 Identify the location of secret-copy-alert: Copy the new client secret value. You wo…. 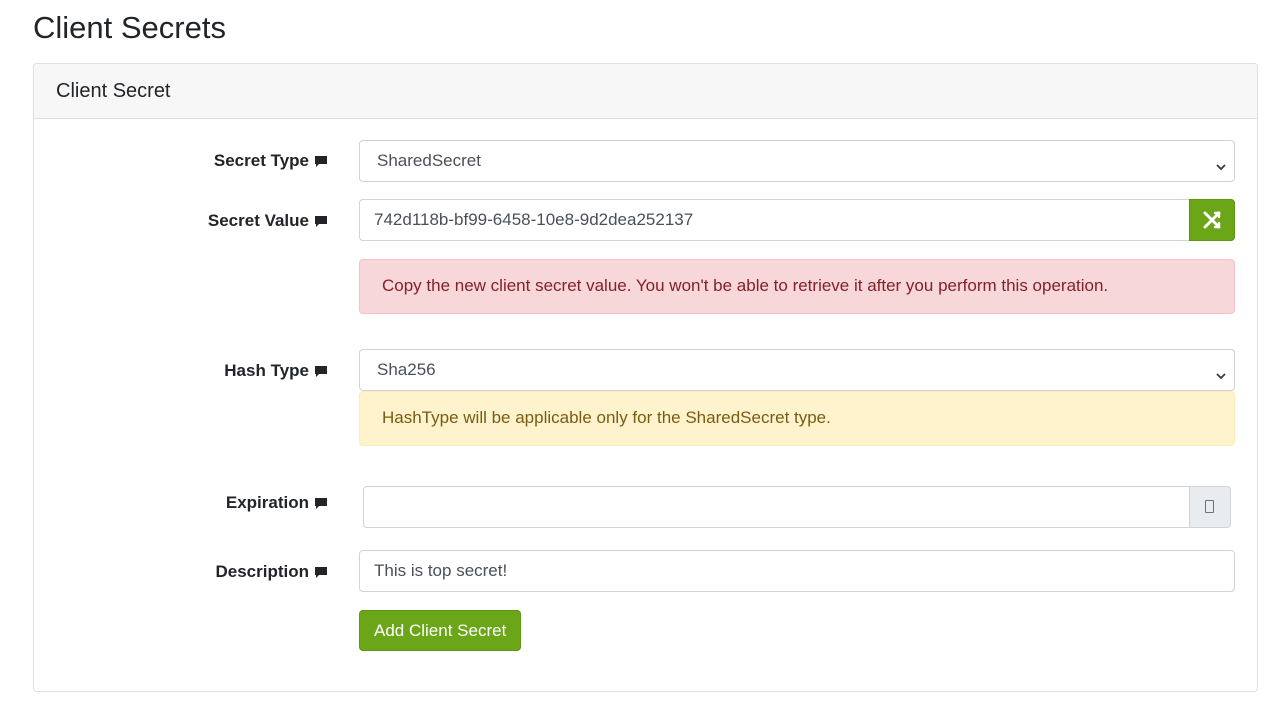
(797, 286).